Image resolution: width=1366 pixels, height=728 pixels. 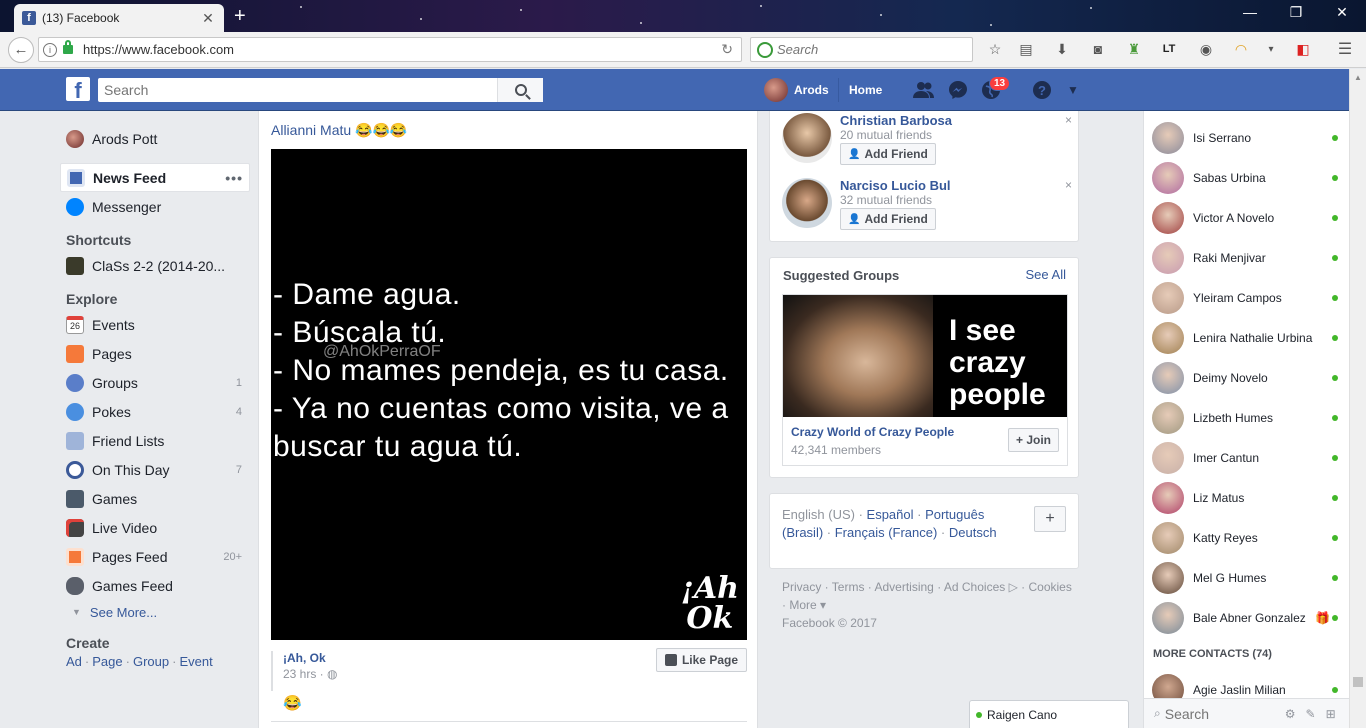 What do you see at coordinates (304, 658) in the screenshot?
I see `shared-page-name: ¡Ah, Ok` at bounding box center [304, 658].